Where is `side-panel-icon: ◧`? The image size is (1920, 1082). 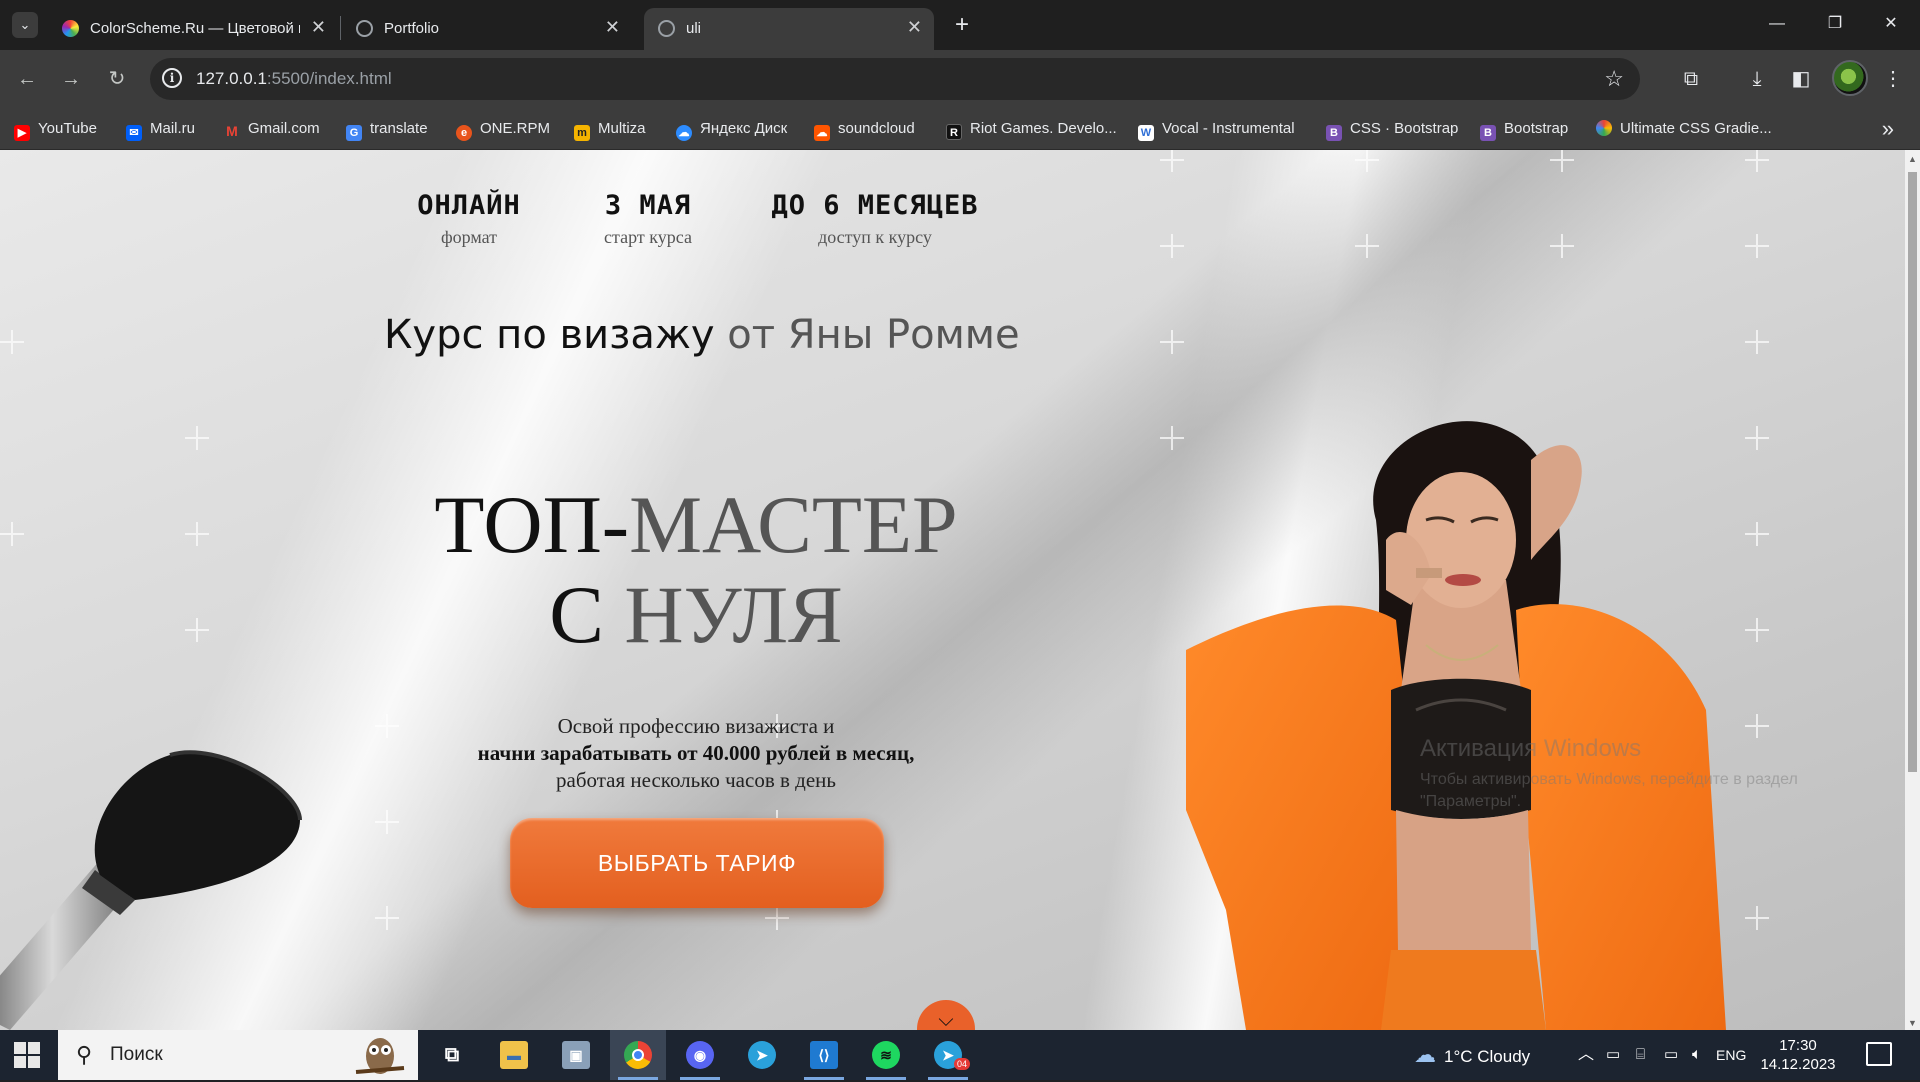
side-panel-icon: ◧ is located at coordinates (1801, 79).